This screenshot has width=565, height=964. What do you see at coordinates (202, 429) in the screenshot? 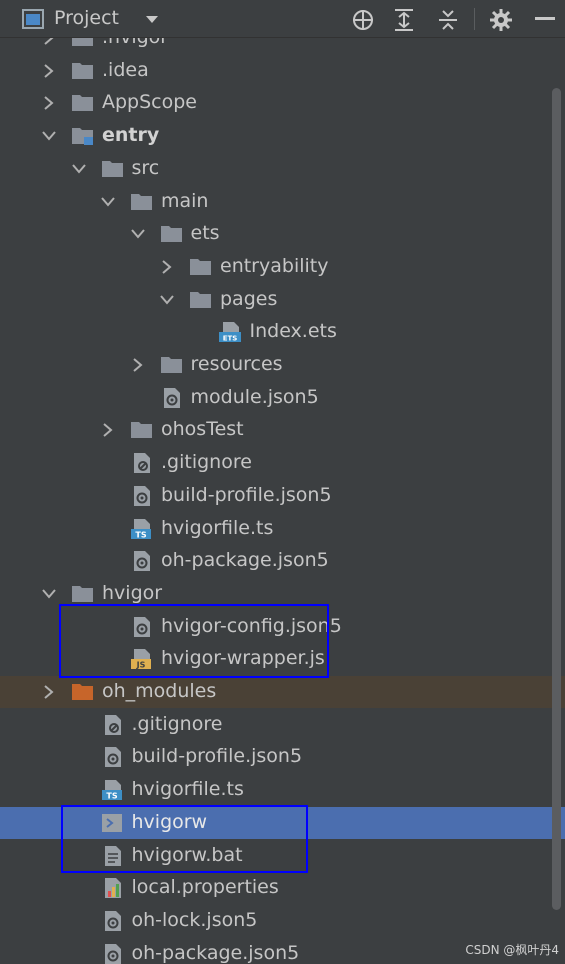
I see `tree-item-label: ohosTest` at bounding box center [202, 429].